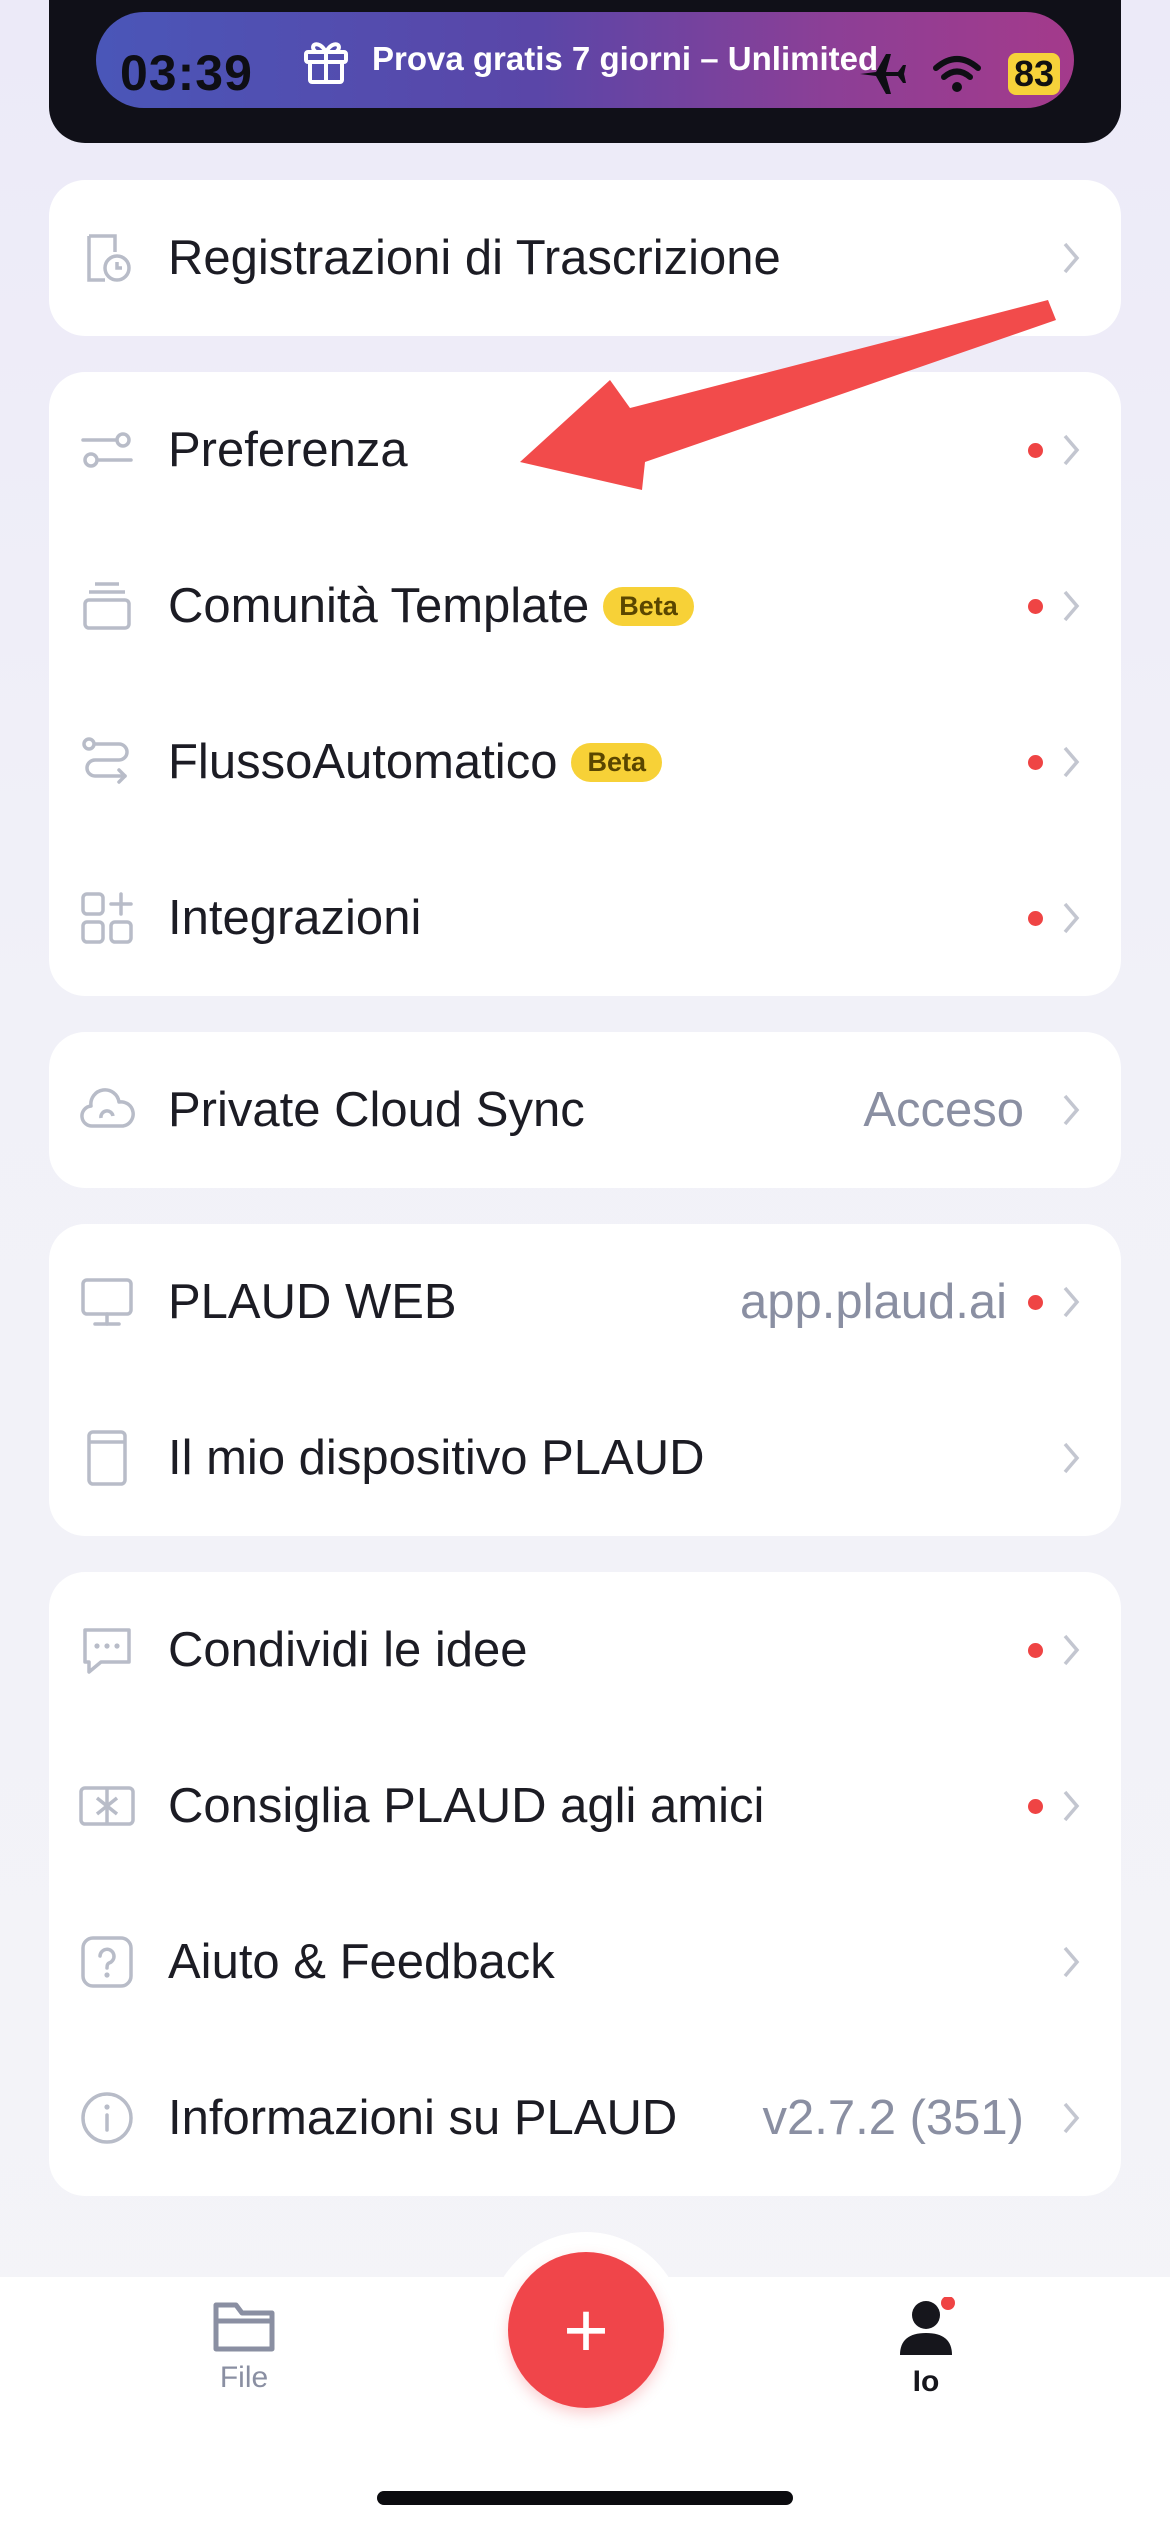 The width and height of the screenshot is (1170, 2532). What do you see at coordinates (586, 2330) in the screenshot?
I see `add-button: +` at bounding box center [586, 2330].